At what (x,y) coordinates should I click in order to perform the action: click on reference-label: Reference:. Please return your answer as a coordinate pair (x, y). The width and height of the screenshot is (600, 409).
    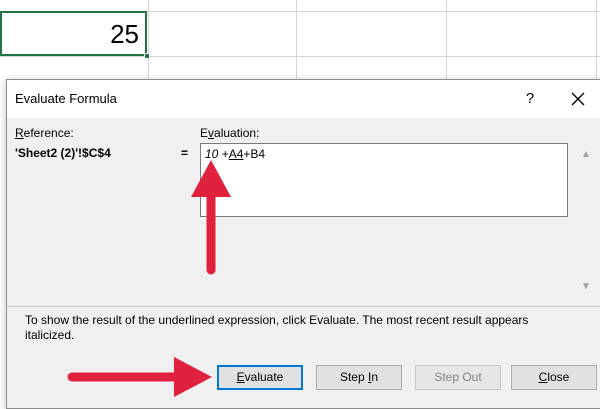
    Looking at the image, I should click on (44, 133).